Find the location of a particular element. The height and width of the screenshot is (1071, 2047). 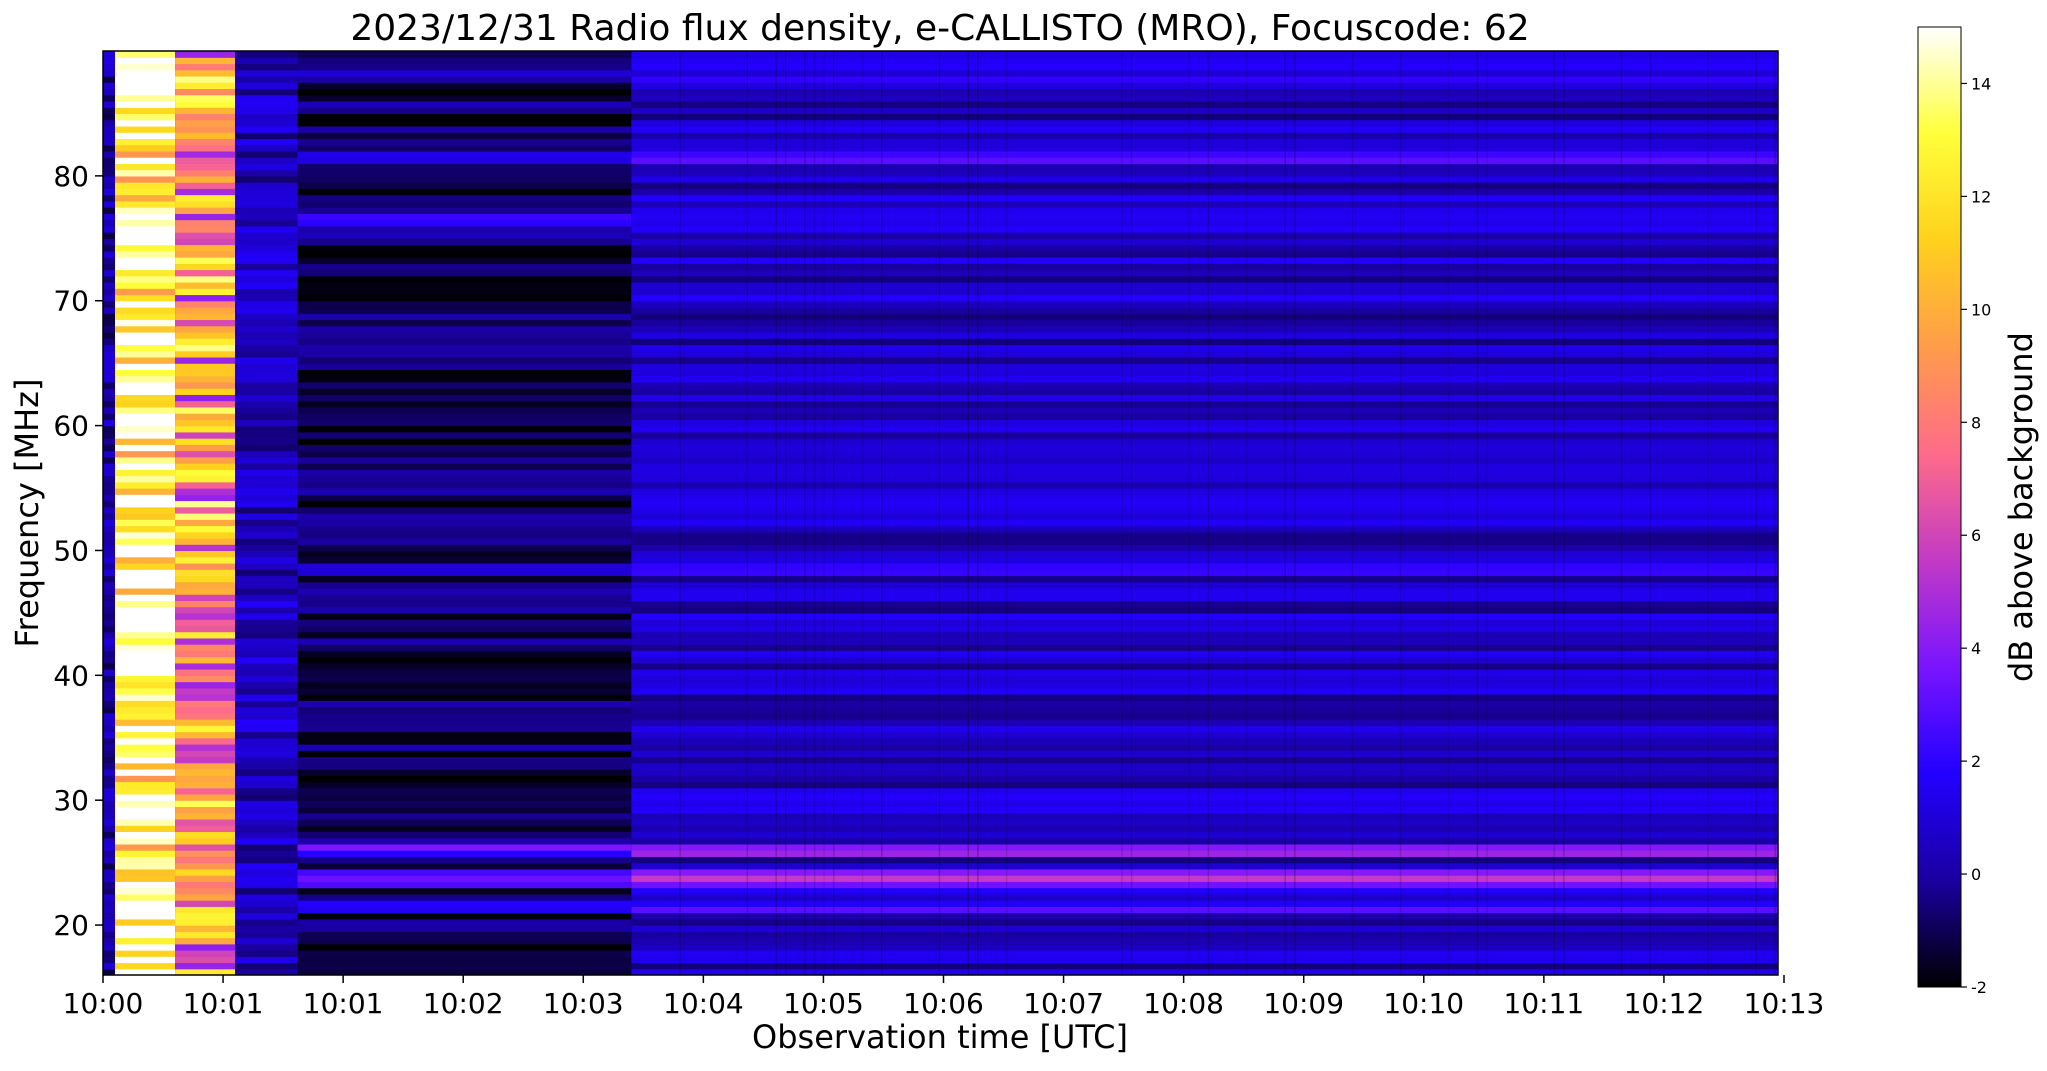

heatmap-segment is located at coordinates (266, 513).